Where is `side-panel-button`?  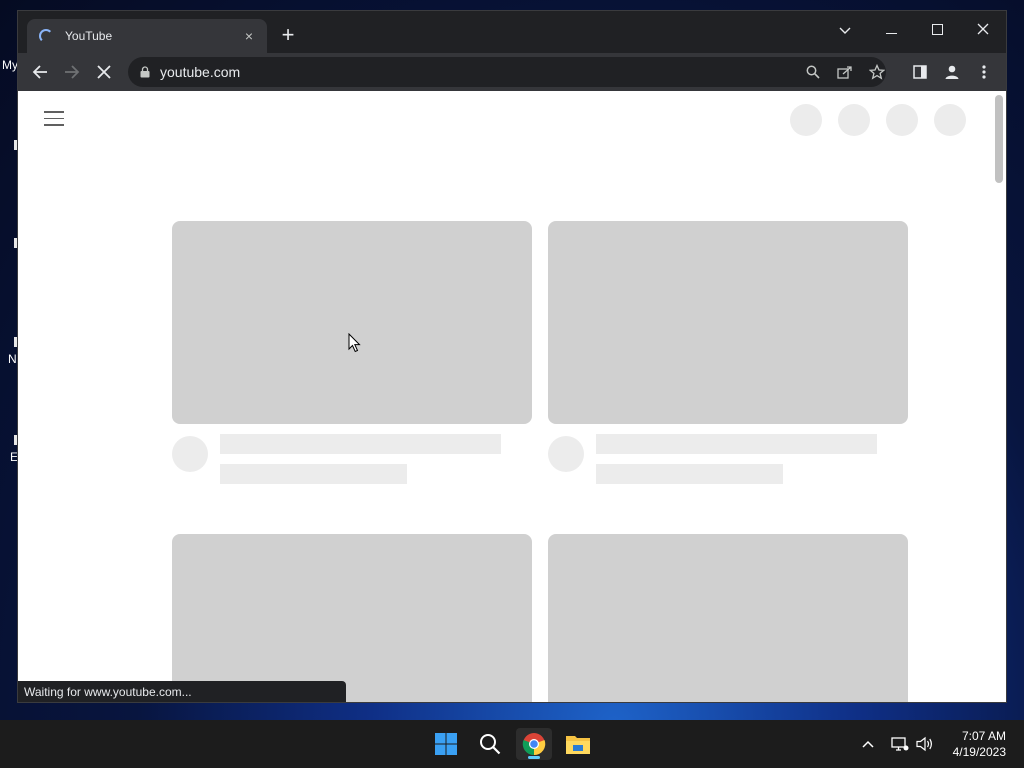 side-panel-button is located at coordinates (920, 72).